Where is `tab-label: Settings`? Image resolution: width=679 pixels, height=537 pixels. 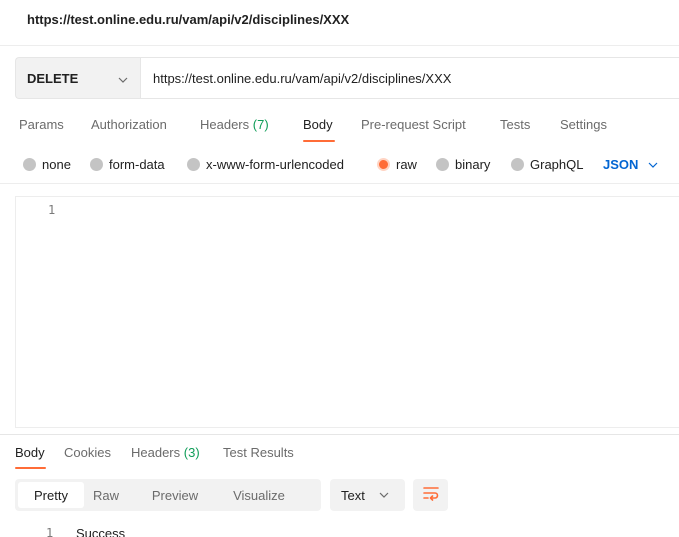 tab-label: Settings is located at coordinates (583, 124).